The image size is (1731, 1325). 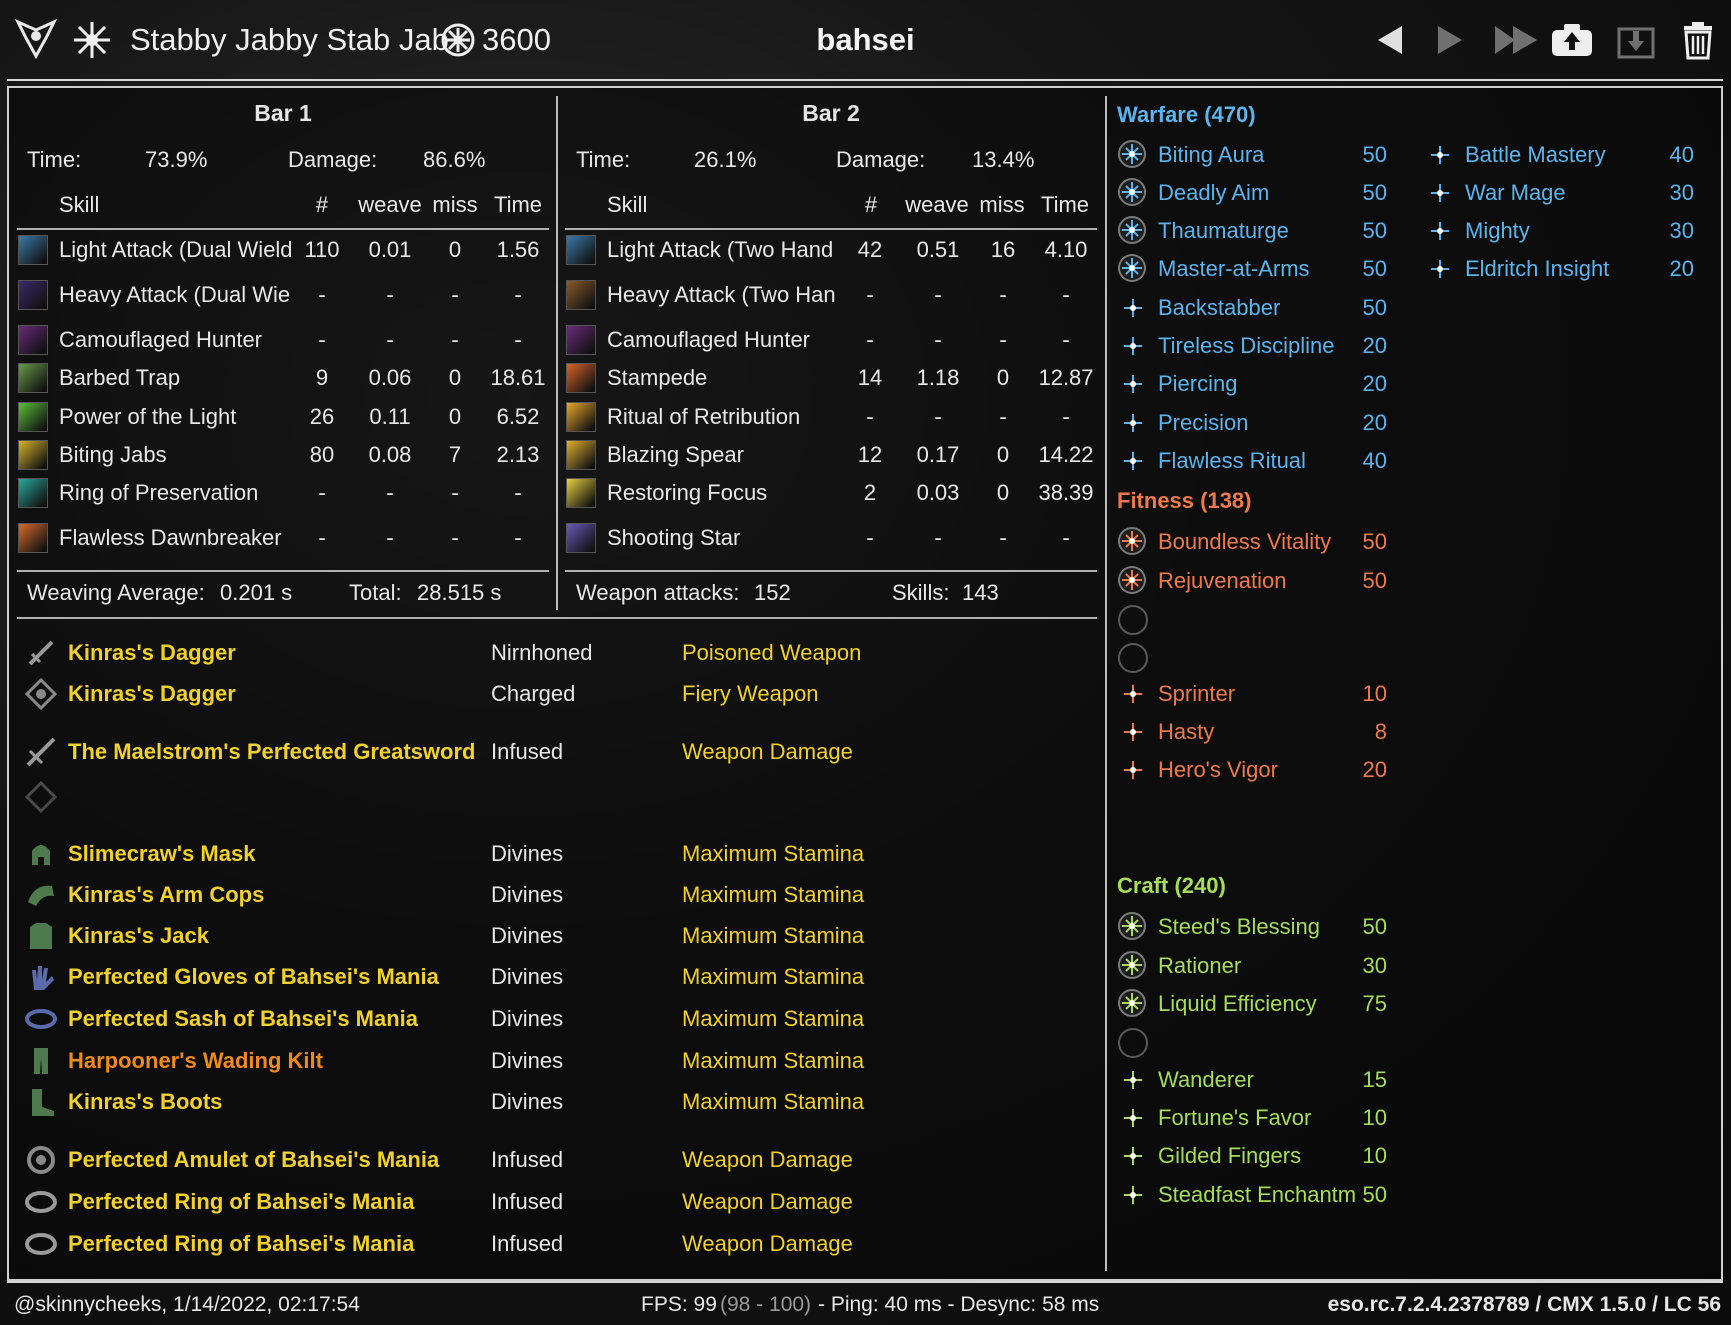 What do you see at coordinates (283, 539) in the screenshot?
I see `skill-row: Flawless Dawnbreaker - - - -` at bounding box center [283, 539].